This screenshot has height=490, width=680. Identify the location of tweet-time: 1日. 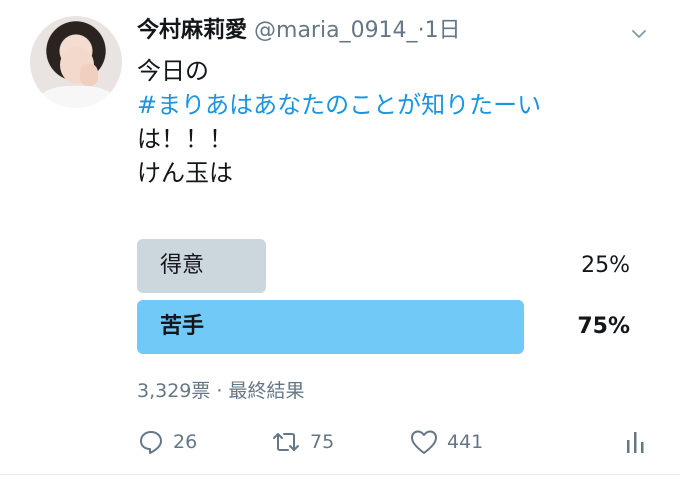
(443, 30).